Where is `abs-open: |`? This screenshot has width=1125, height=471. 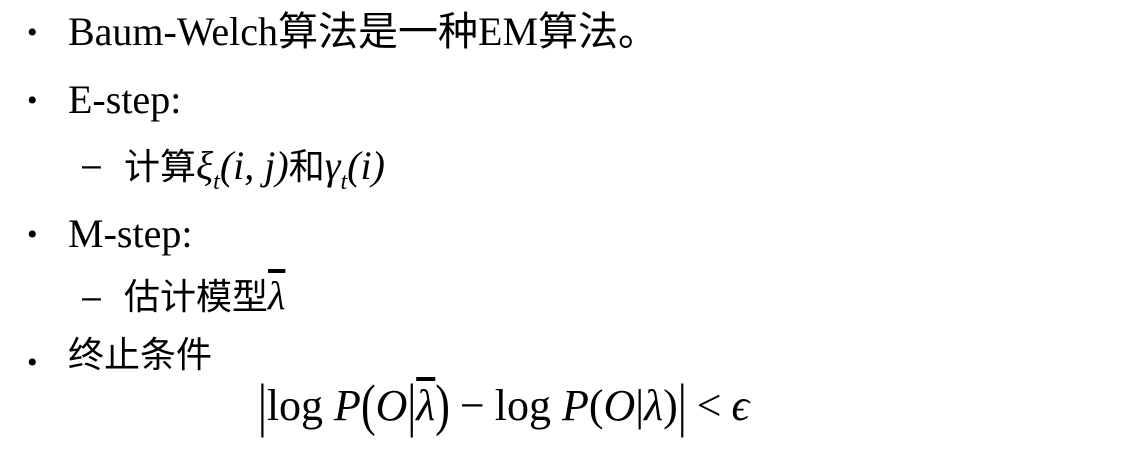 abs-open: | is located at coordinates (262, 405).